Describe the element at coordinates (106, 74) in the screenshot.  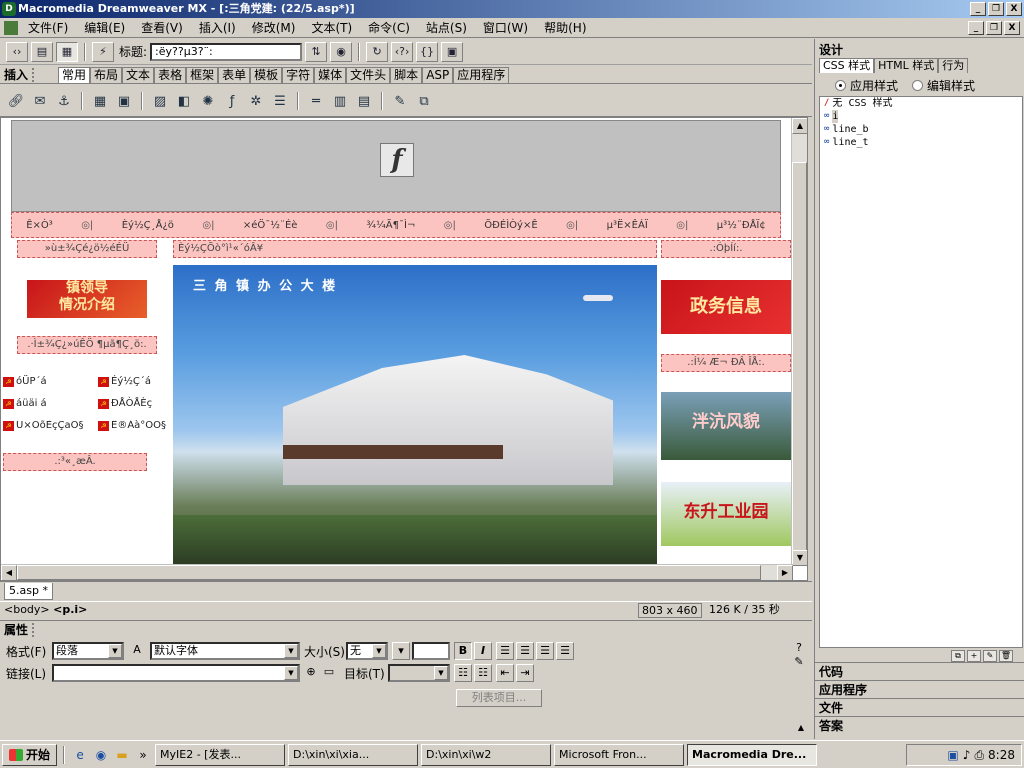
I see `tab-layout: 布局` at that location.